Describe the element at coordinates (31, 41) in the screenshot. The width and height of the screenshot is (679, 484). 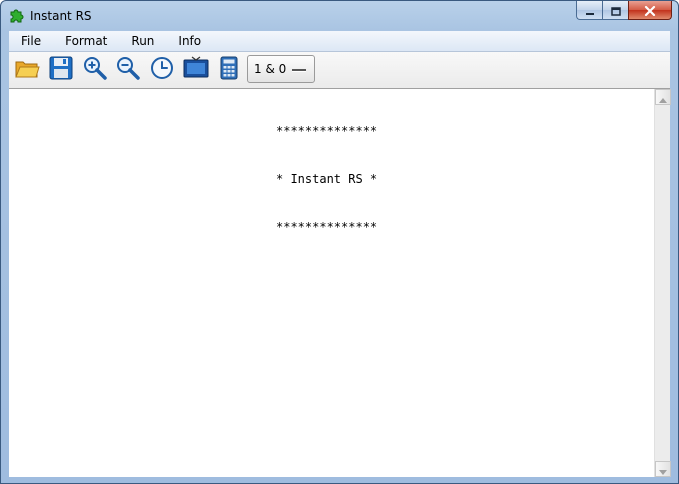
I see `menu-file: File` at that location.